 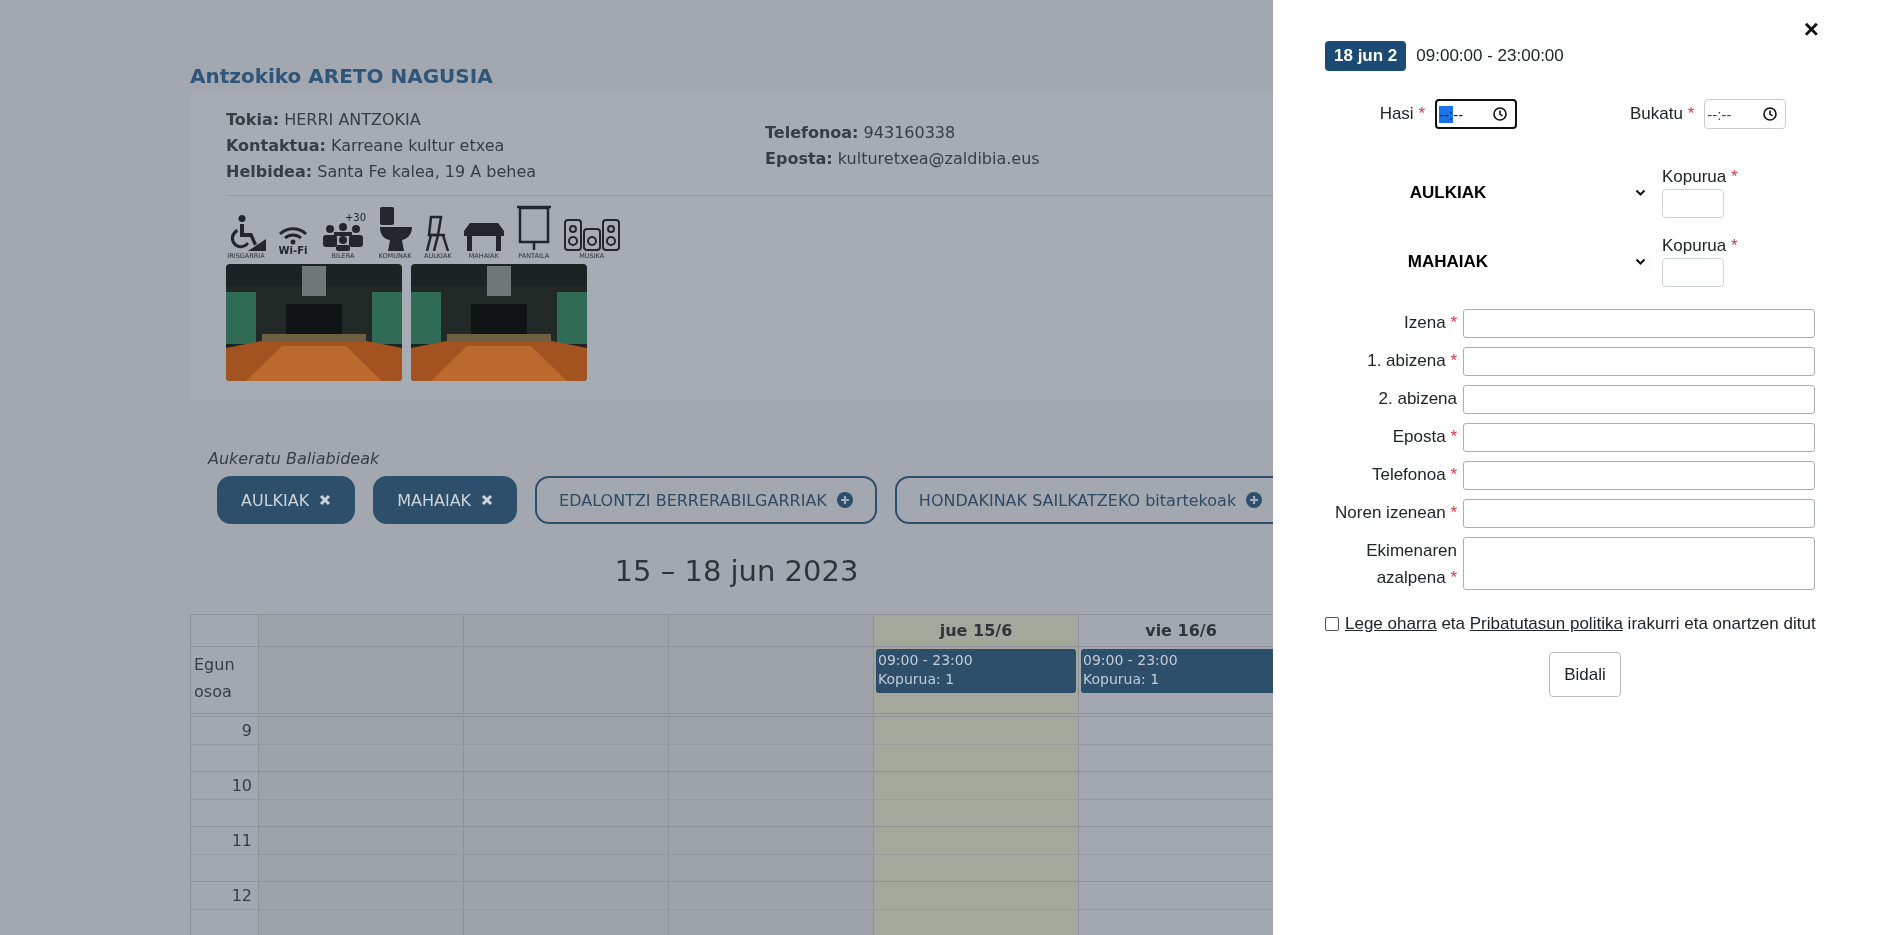 I want to click on resource-select: MAHAIAK, so click(x=1493, y=261).